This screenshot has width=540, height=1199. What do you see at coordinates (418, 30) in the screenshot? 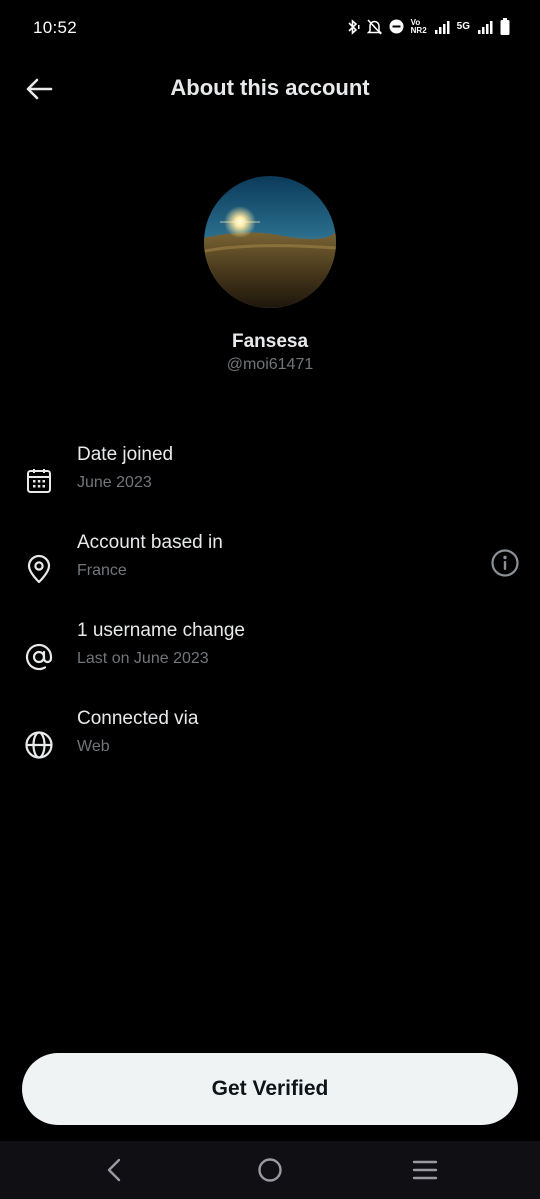
I see `nr-label: NR2` at bounding box center [418, 30].